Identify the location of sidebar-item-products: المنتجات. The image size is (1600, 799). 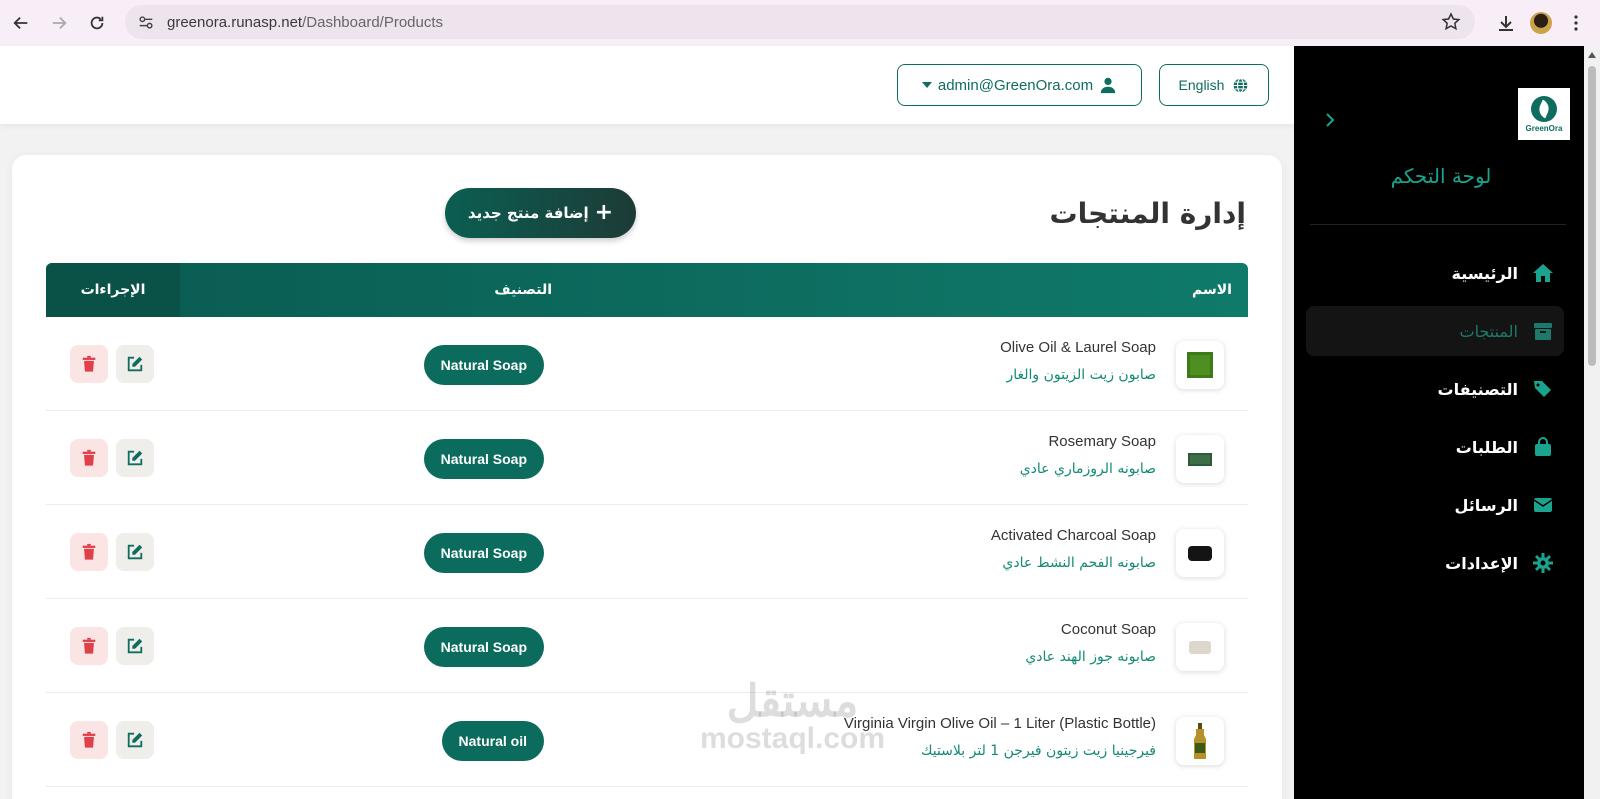
(1435, 331).